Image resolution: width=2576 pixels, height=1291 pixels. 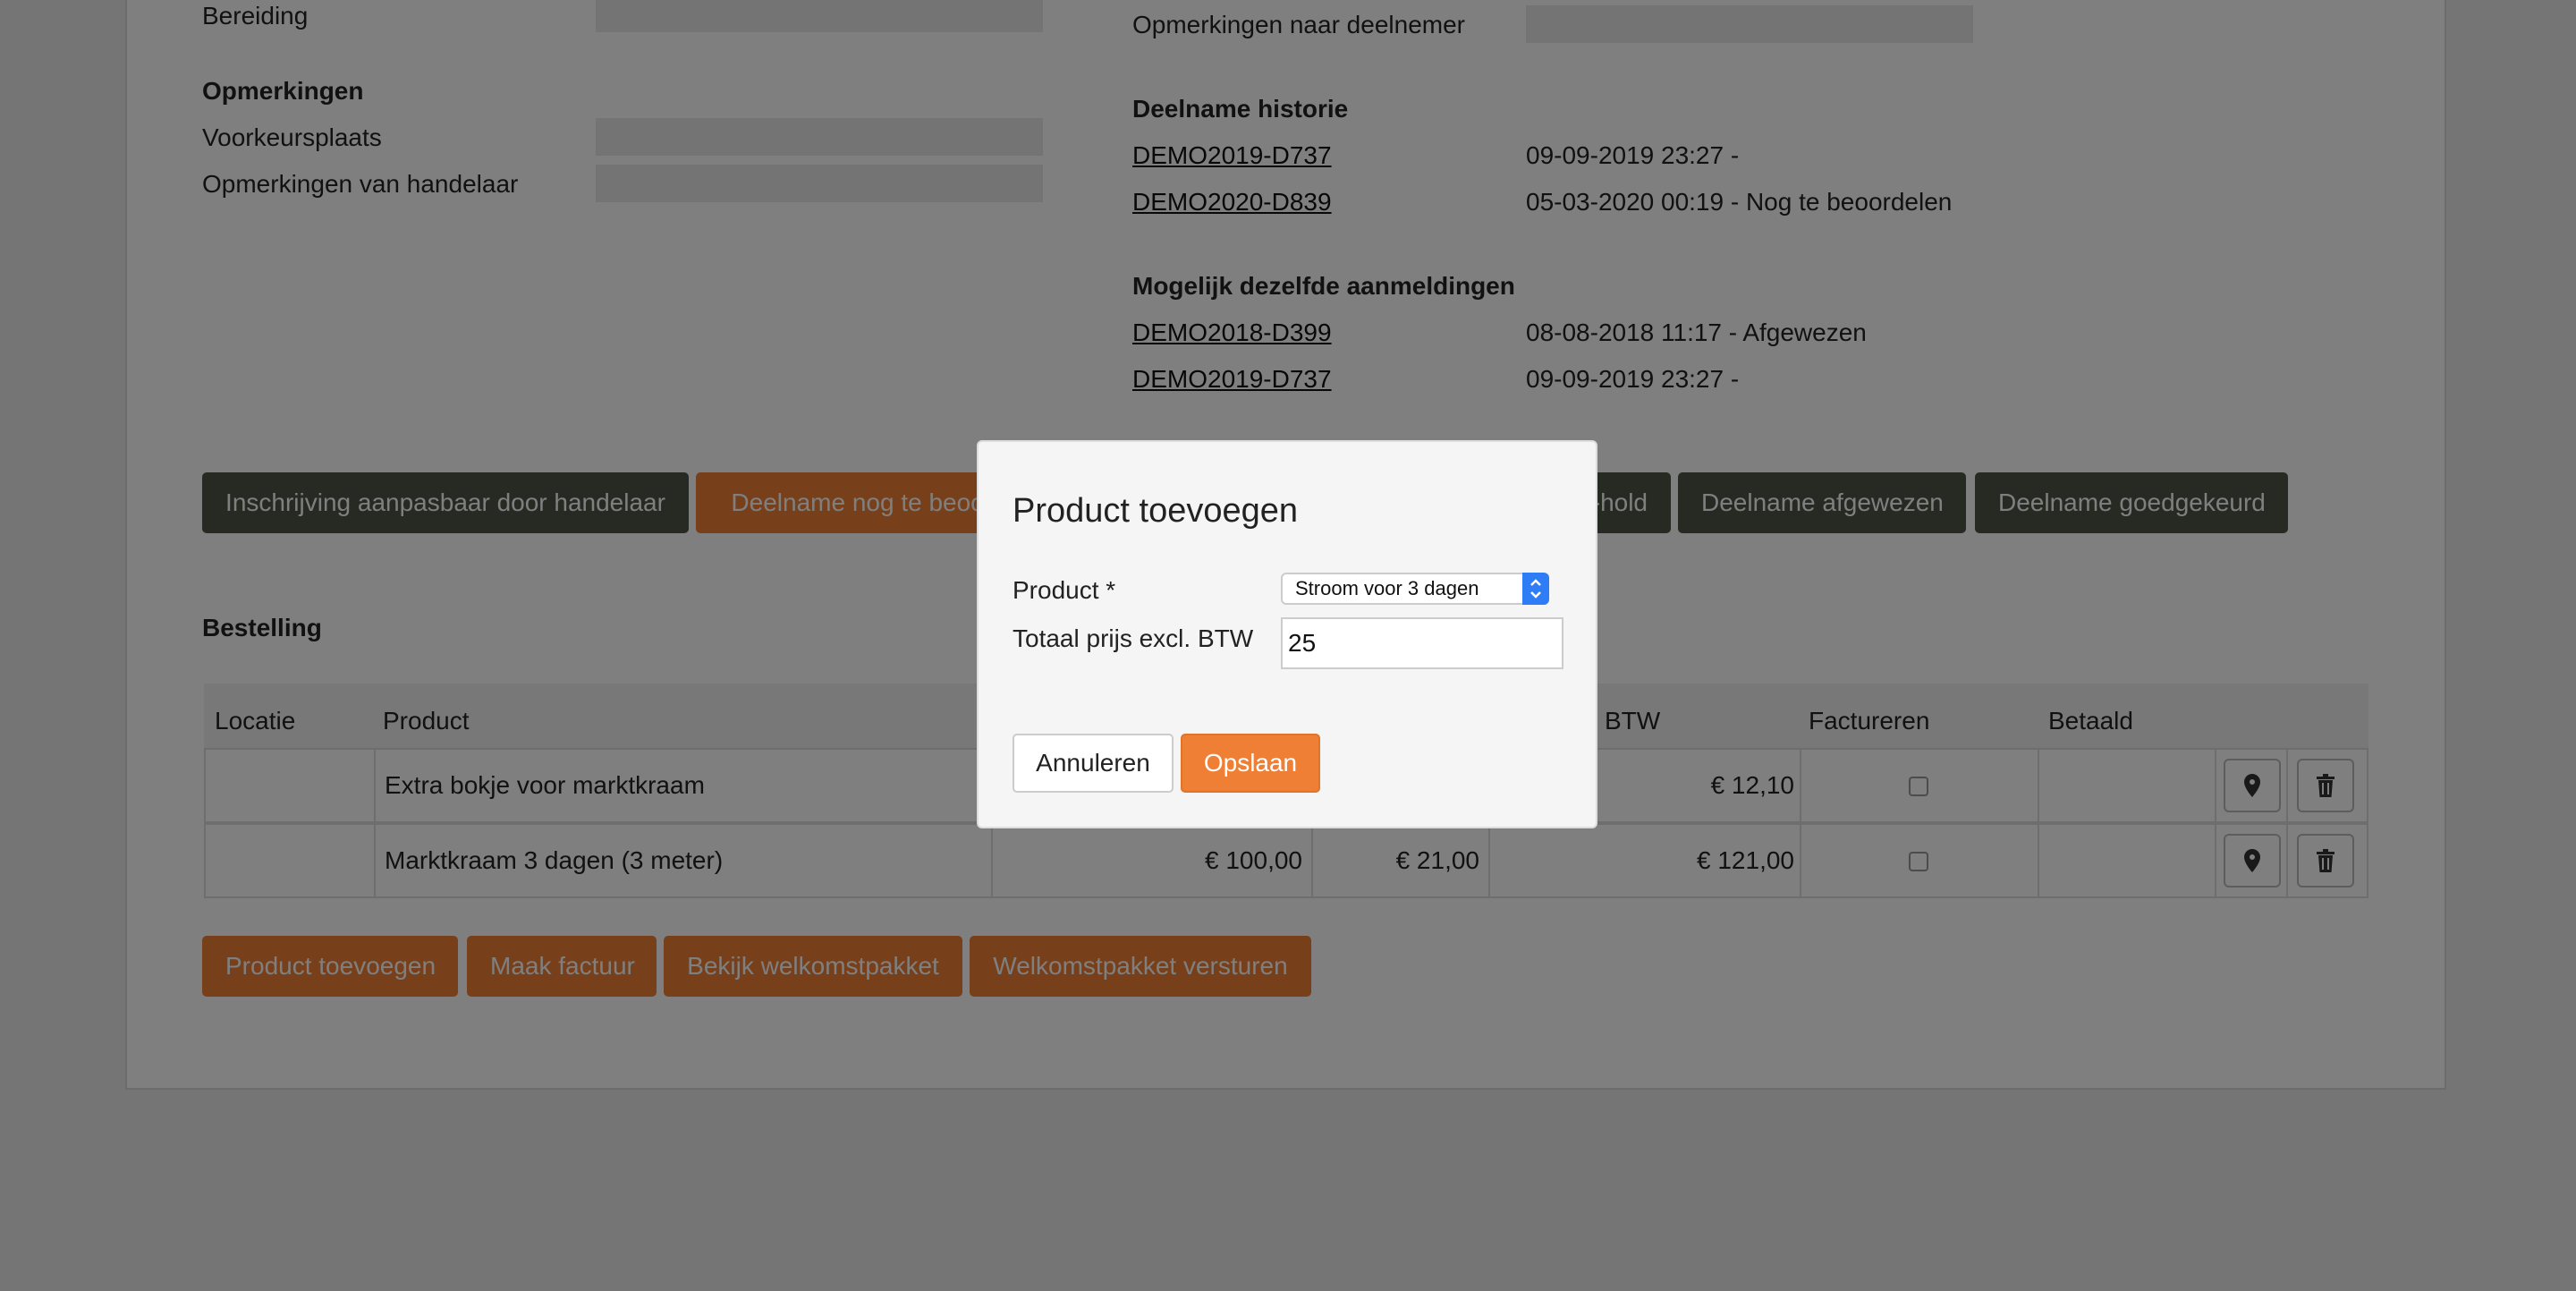 What do you see at coordinates (1093, 763) in the screenshot?
I see `cancel-button: Annuleren` at bounding box center [1093, 763].